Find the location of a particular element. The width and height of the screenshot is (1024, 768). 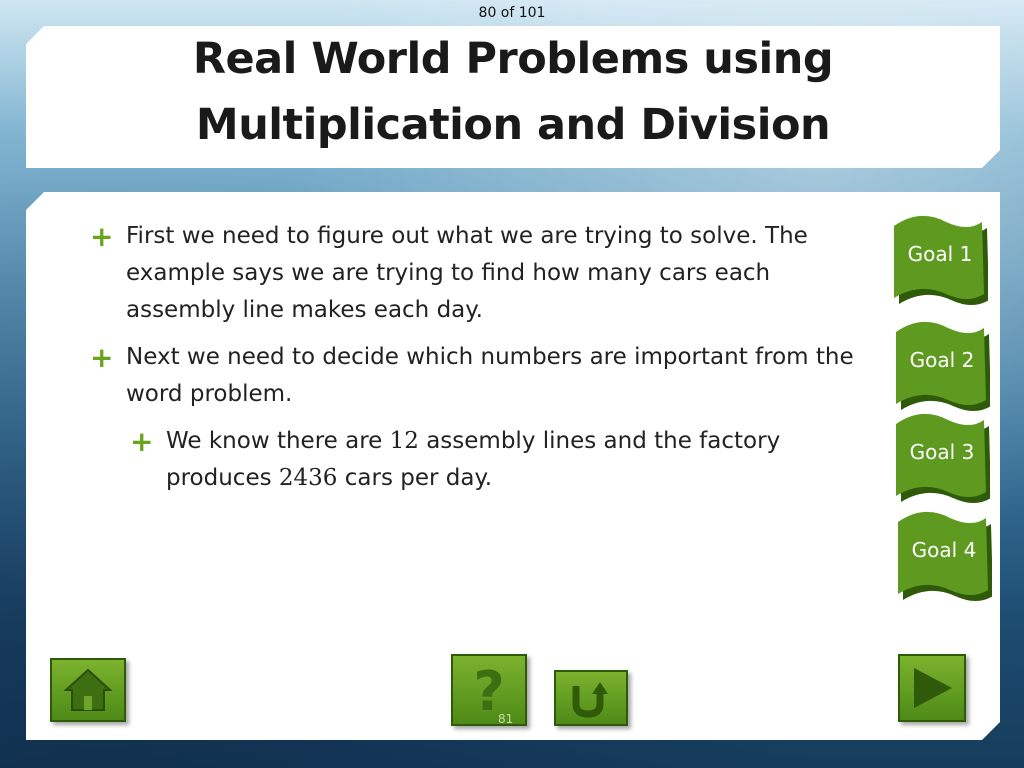

return-arrow-icon is located at coordinates (590, 700).